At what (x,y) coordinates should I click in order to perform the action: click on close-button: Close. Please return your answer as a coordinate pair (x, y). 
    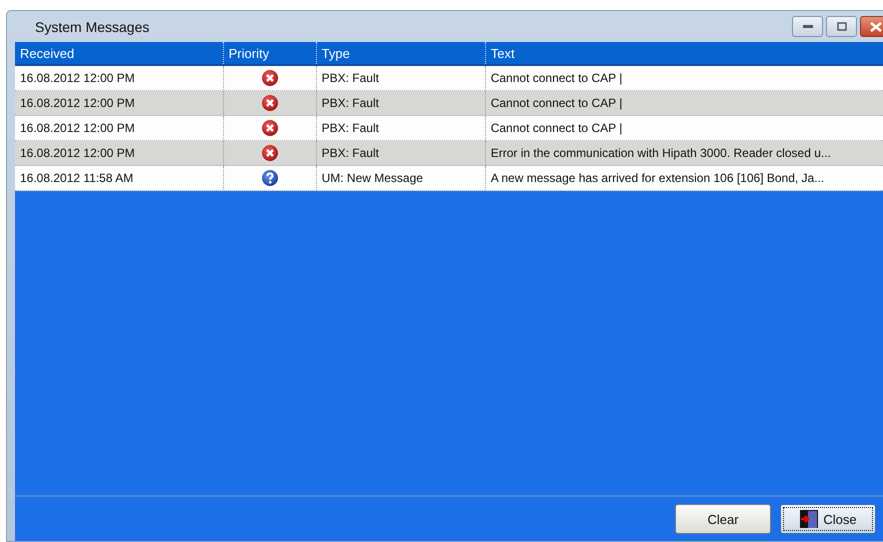
    Looking at the image, I should click on (828, 519).